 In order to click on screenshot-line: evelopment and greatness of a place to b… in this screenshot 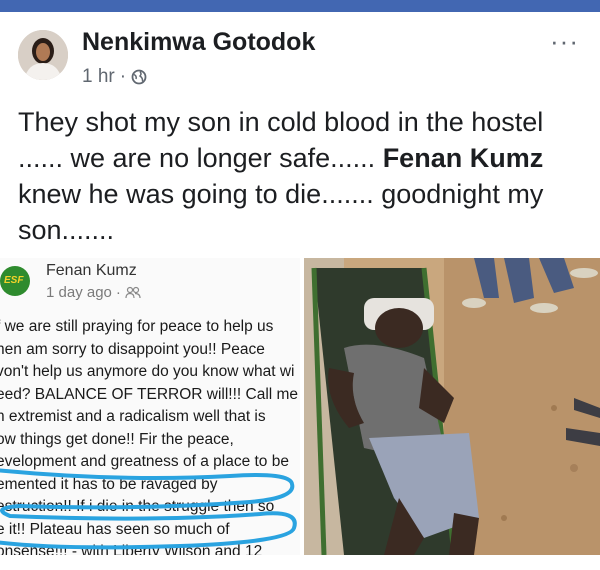, I will do `click(144, 461)`.